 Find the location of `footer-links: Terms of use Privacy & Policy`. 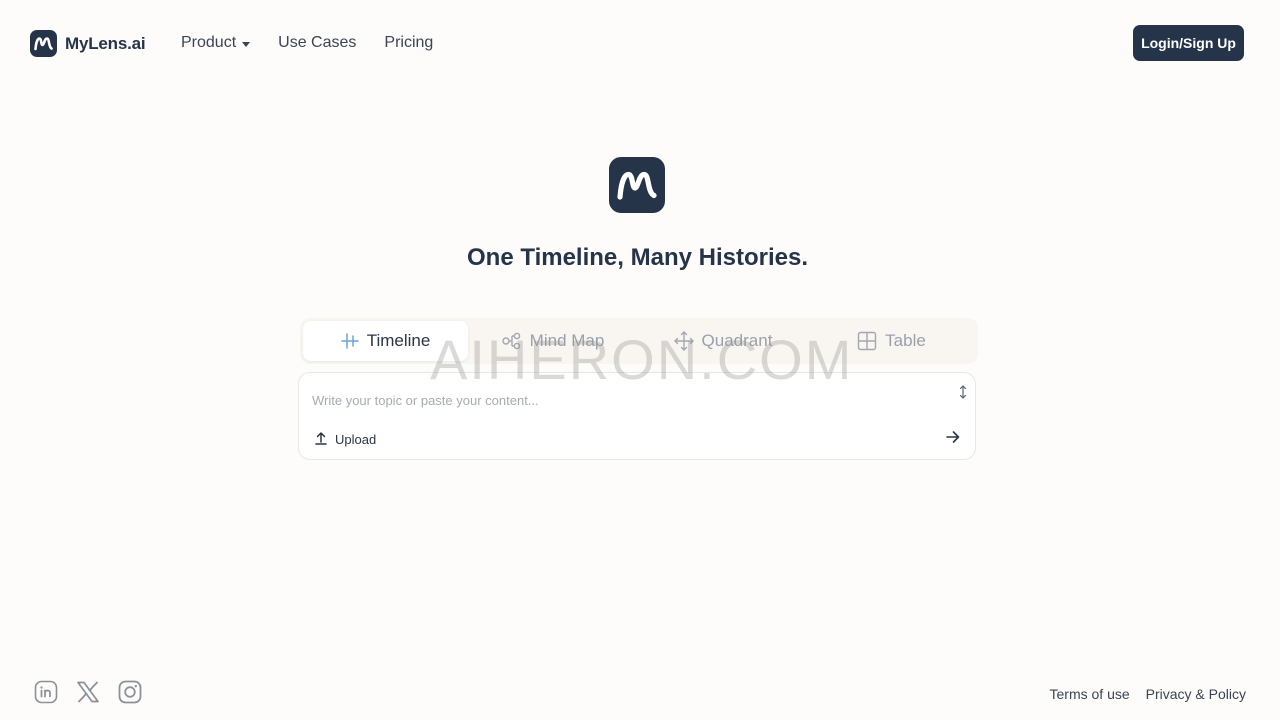

footer-links: Terms of use Privacy & Policy is located at coordinates (1148, 694).